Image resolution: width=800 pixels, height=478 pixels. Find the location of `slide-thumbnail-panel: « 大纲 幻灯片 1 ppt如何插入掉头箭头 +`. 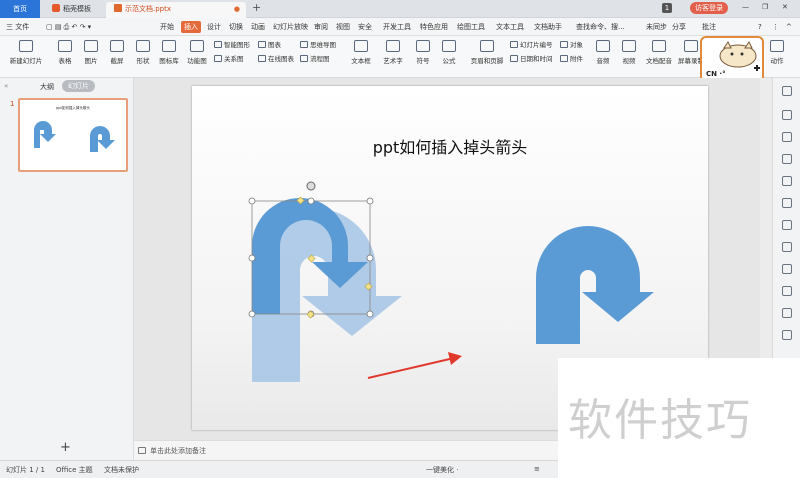

slide-thumbnail-panel: « 大纲 幻灯片 1 ppt如何插入掉头箭头 + is located at coordinates (67, 269).